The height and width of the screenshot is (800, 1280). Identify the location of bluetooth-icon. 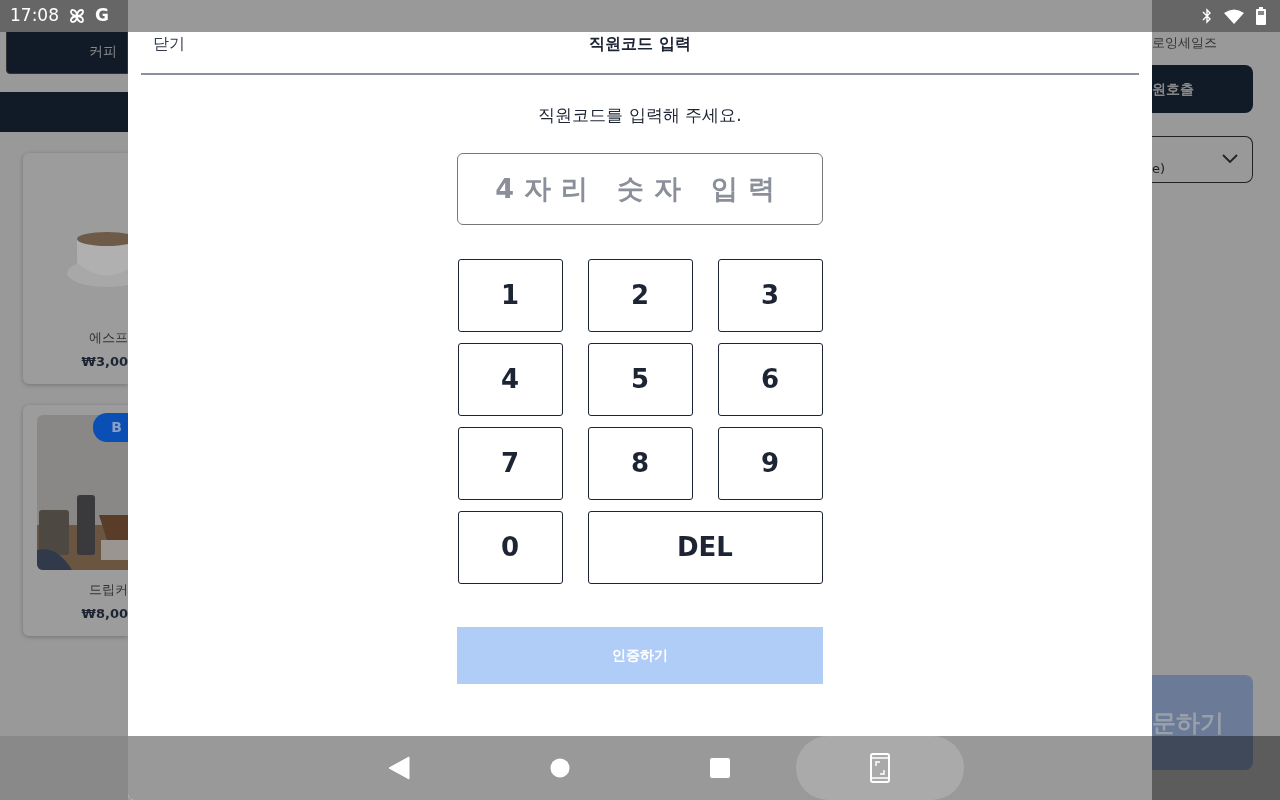
(1207, 16).